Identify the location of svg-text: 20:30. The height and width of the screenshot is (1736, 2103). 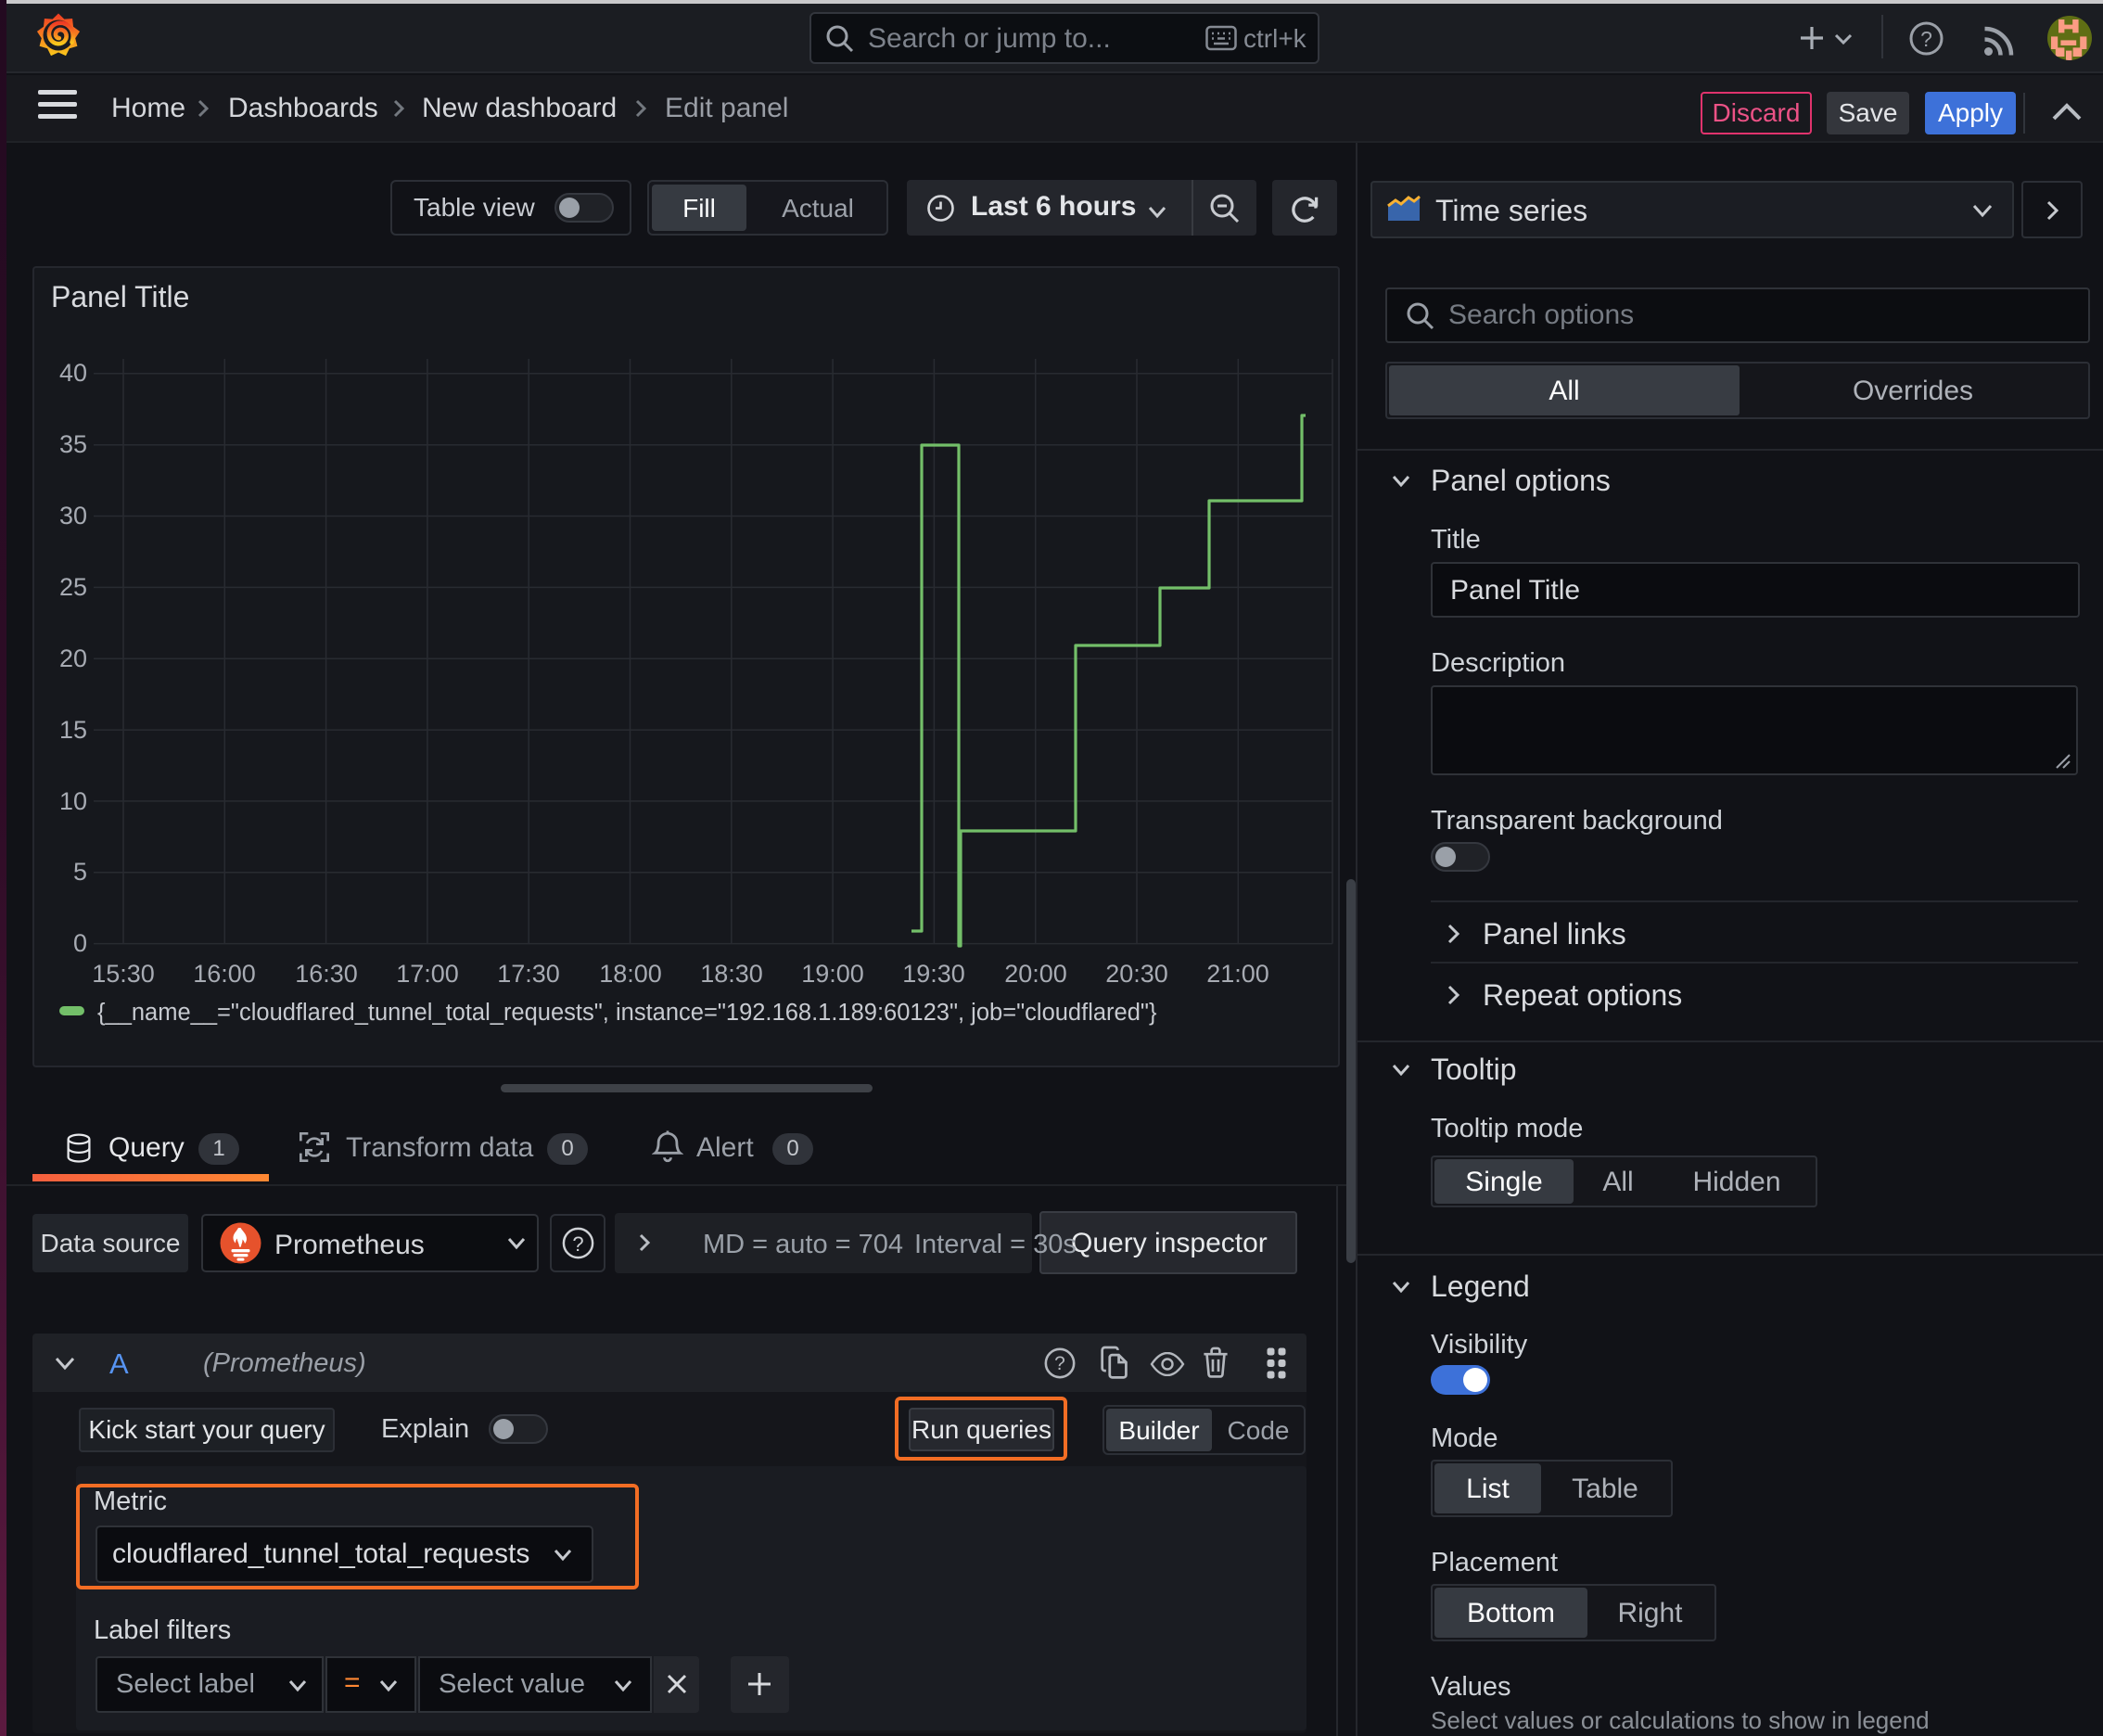
(1136, 974).